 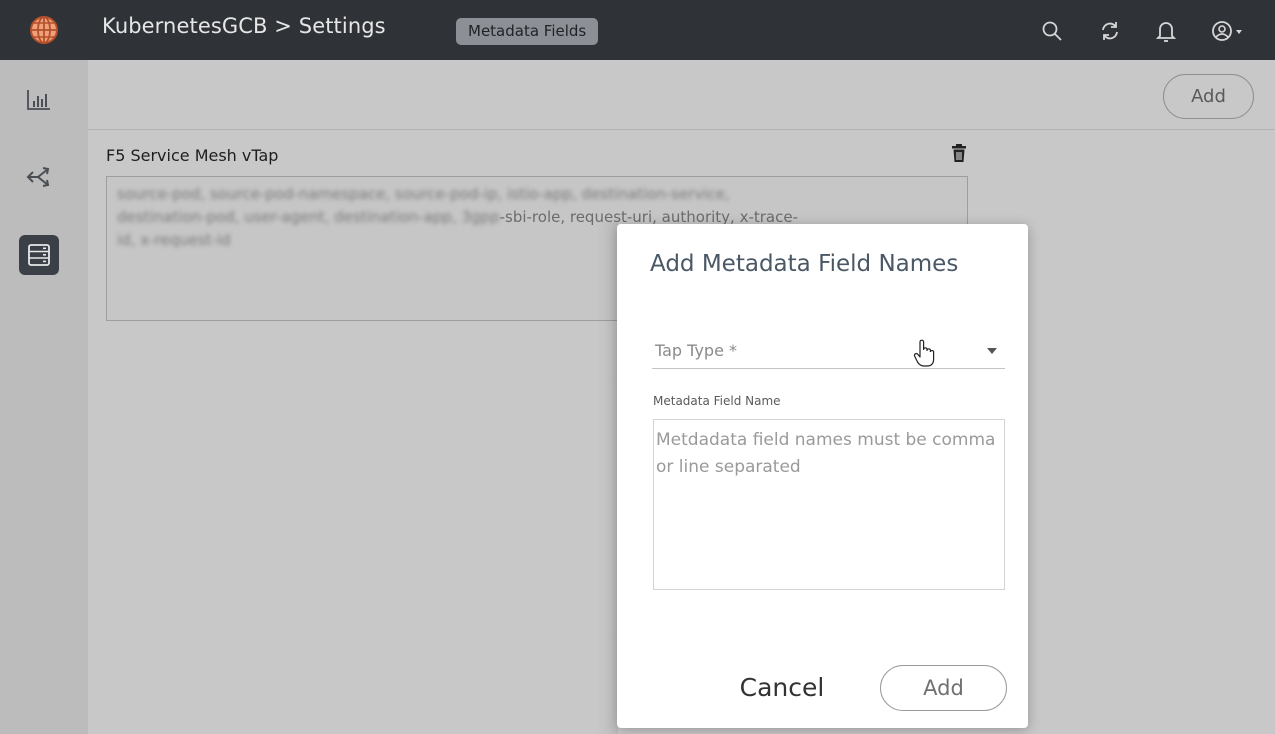 I want to click on modal-title: Add Metadata Field Names, so click(x=804, y=264).